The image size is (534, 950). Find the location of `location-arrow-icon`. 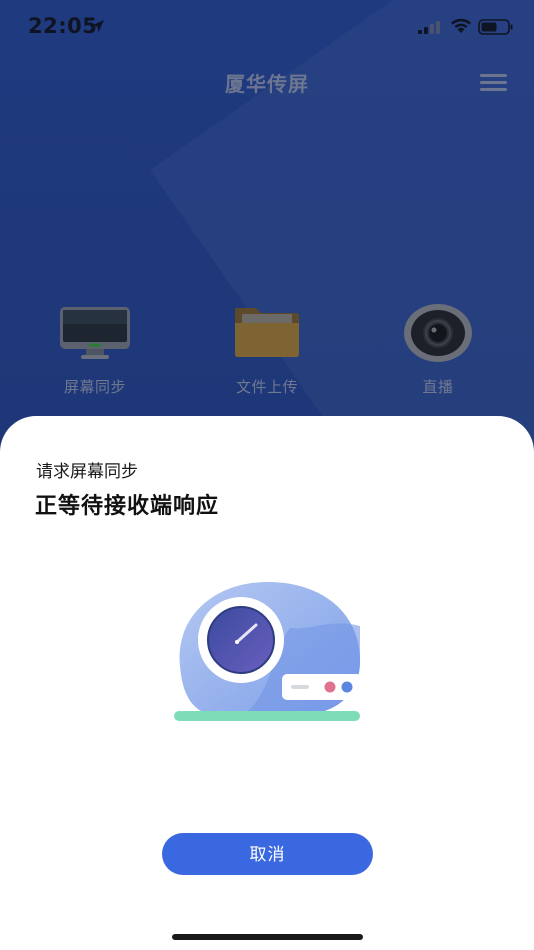

location-arrow-icon is located at coordinates (98, 26).